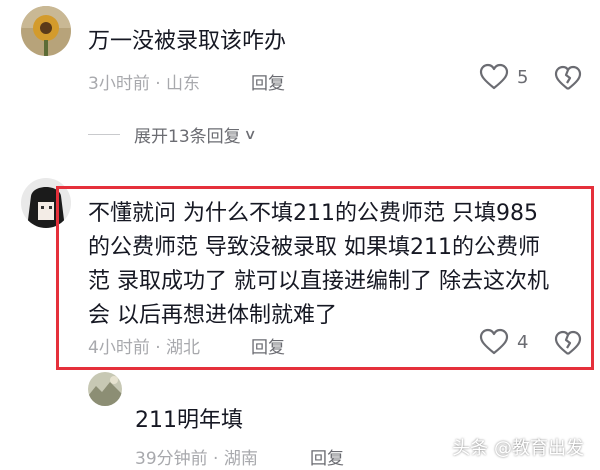 The height and width of the screenshot is (470, 600). Describe the element at coordinates (250, 134) in the screenshot. I see `chevron-down-icon: ∨` at that location.